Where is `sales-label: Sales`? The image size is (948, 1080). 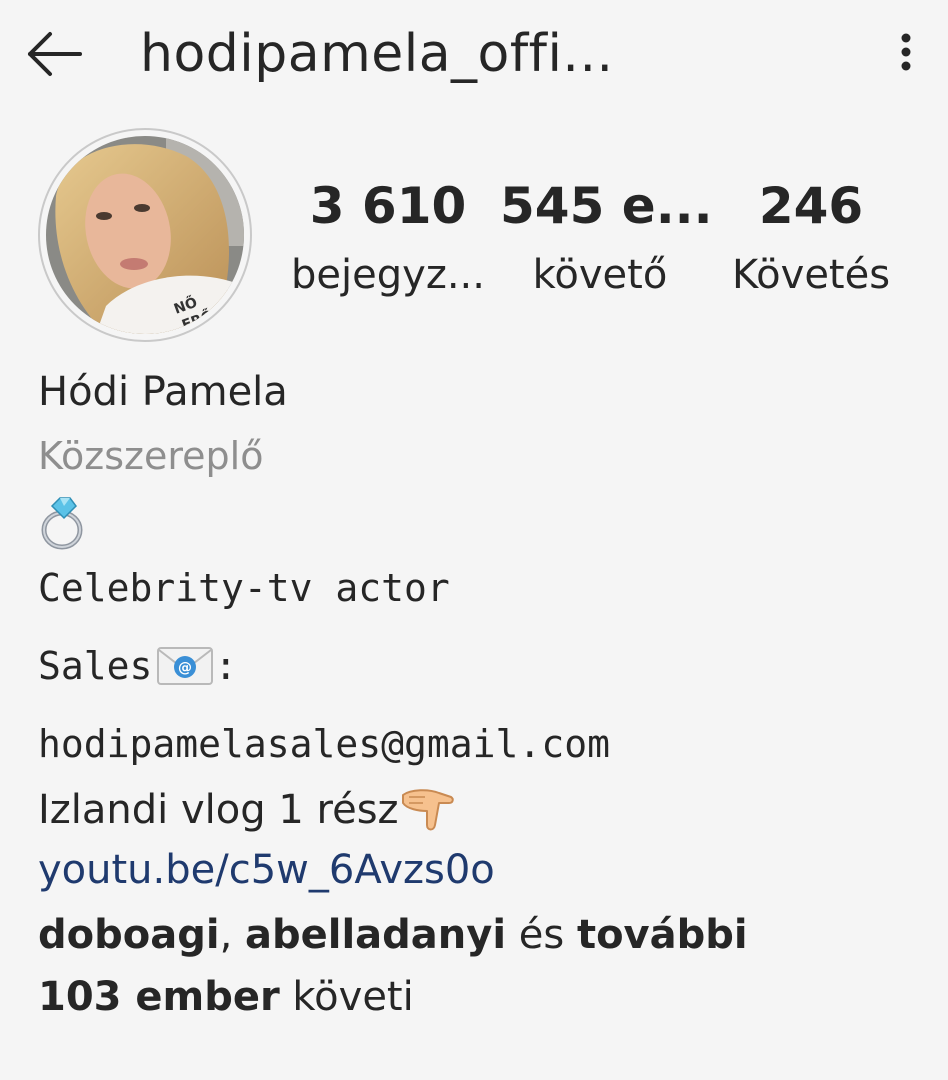 sales-label: Sales is located at coordinates (95, 666).